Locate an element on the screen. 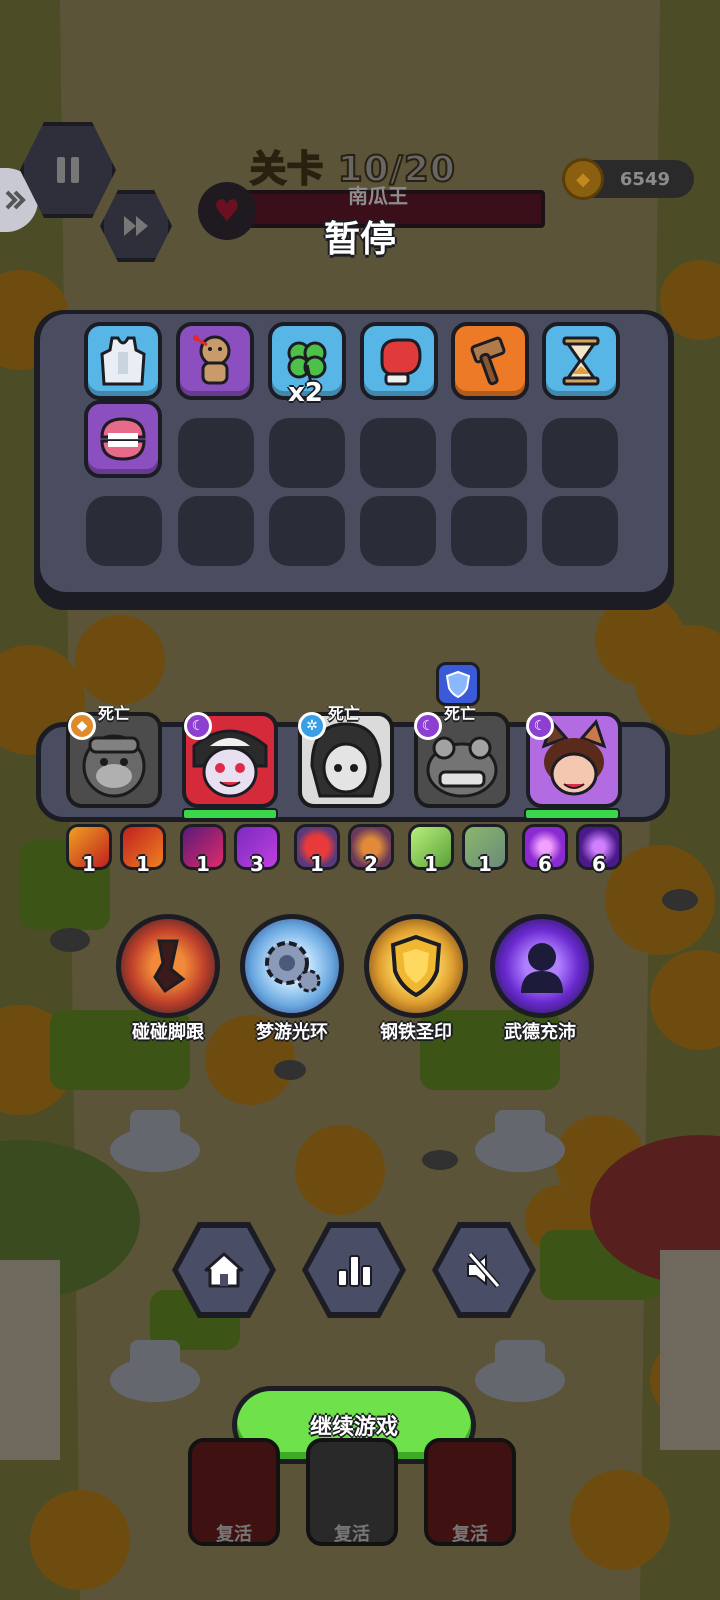 The height and width of the screenshot is (1600, 720). hero-rarity-badge: ◆ is located at coordinates (82, 726).